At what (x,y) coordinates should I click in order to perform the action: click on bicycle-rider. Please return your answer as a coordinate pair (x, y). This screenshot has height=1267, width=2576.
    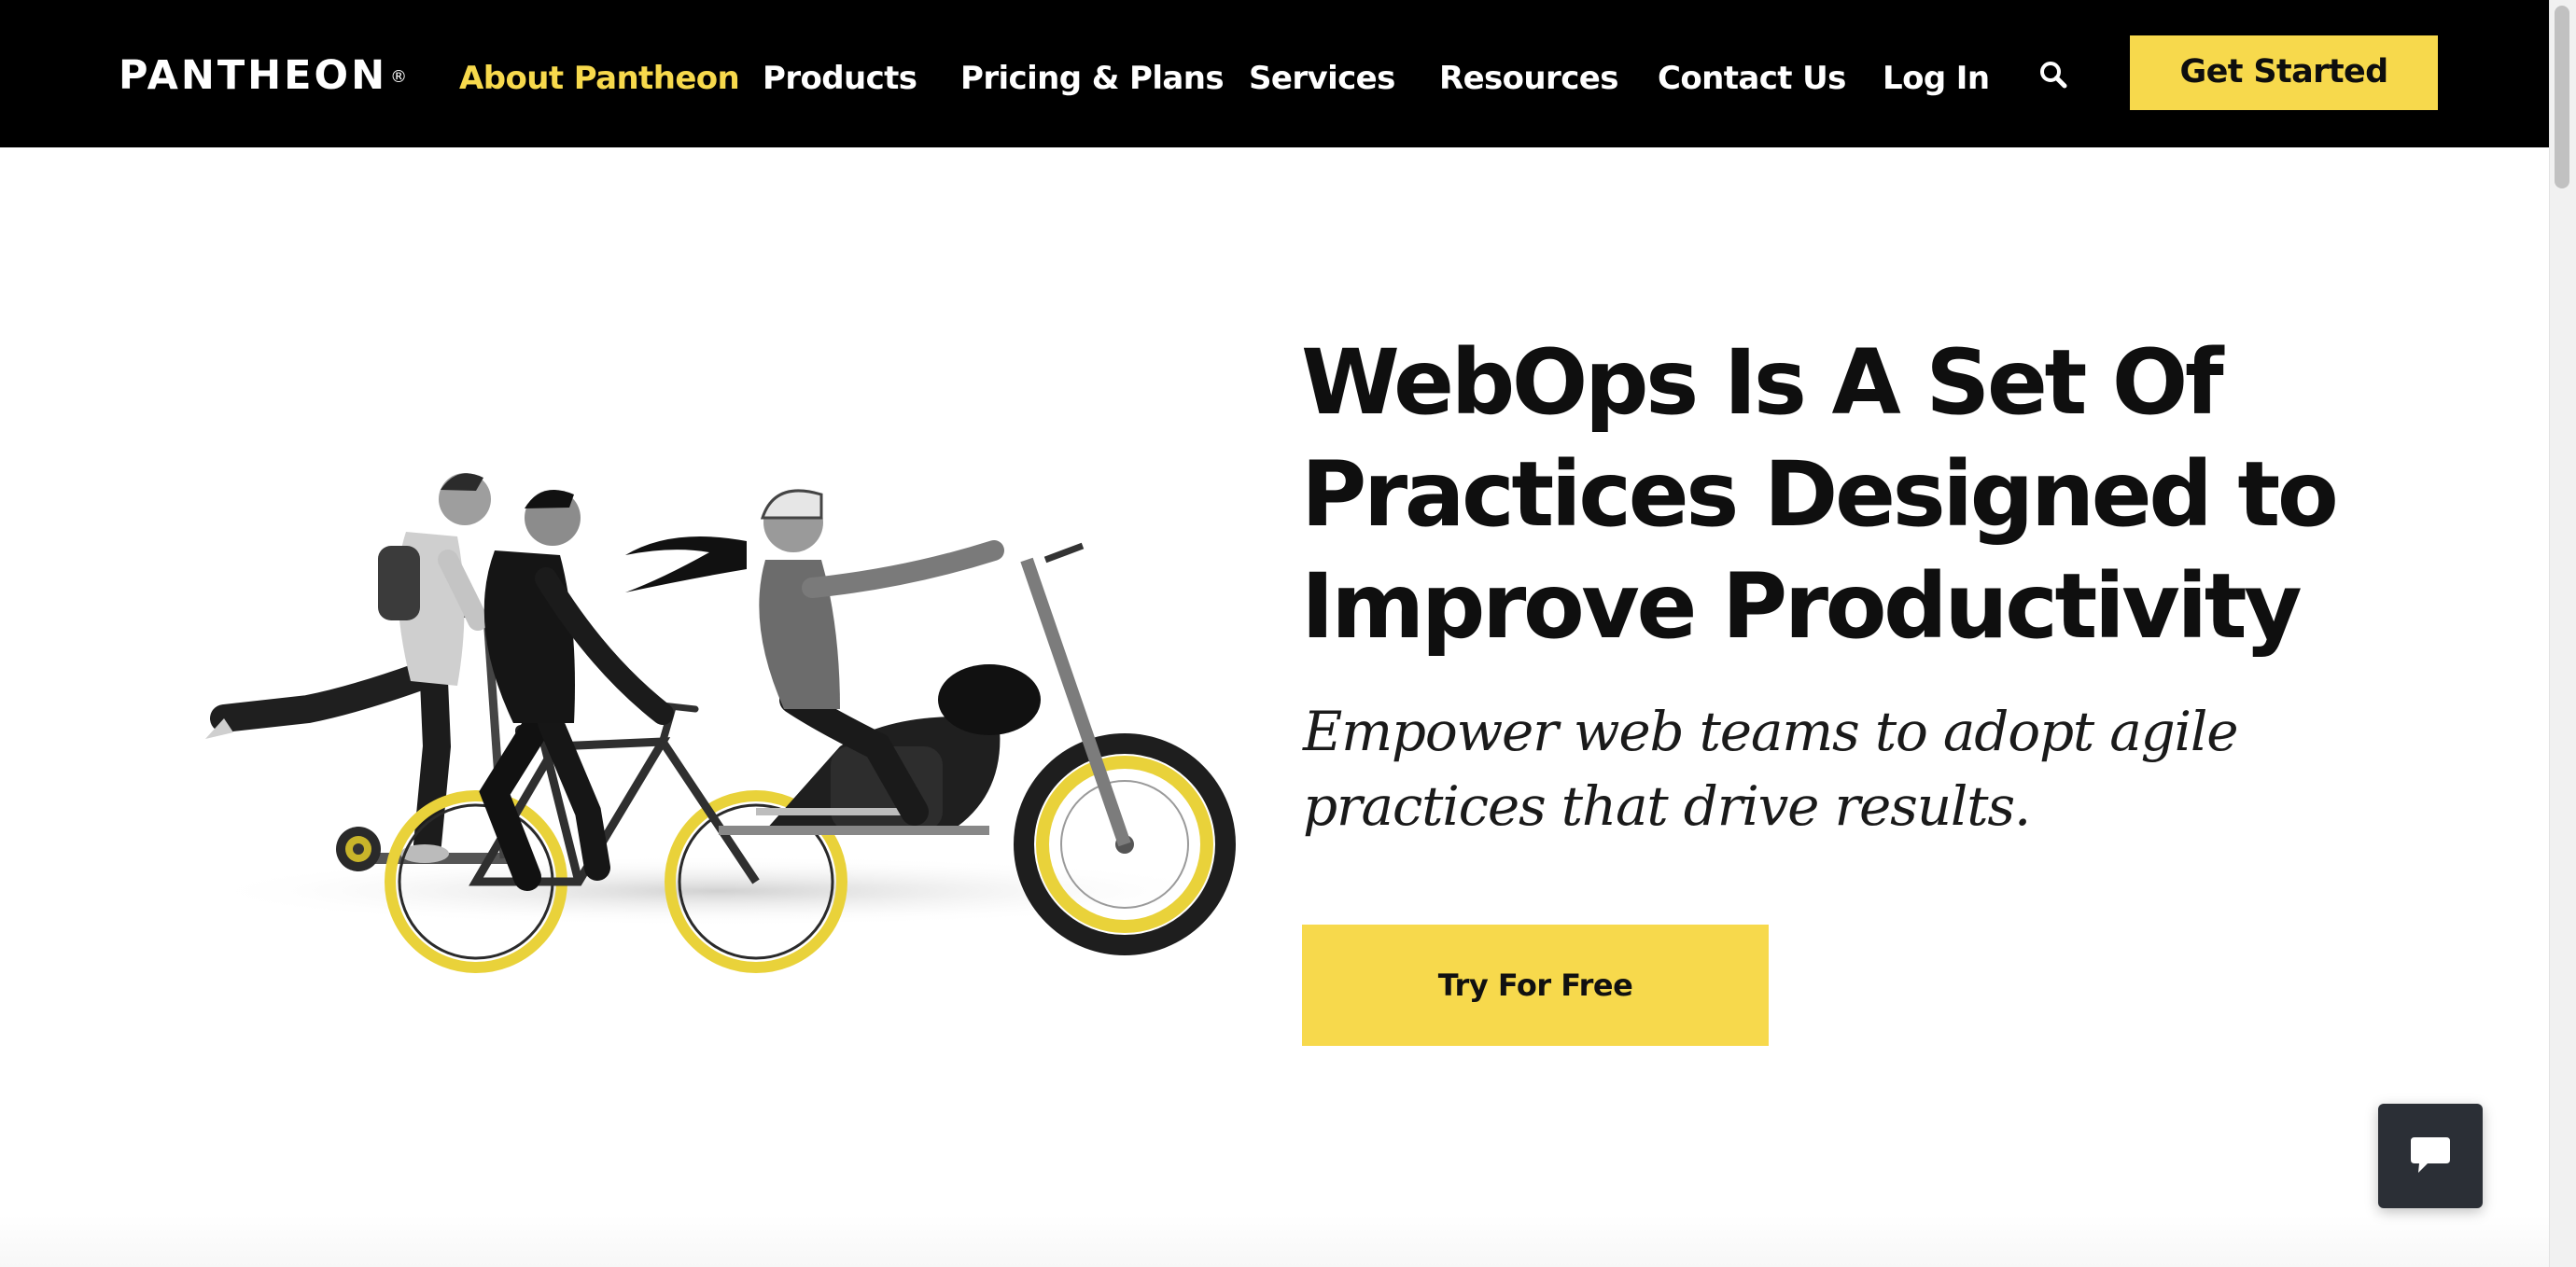
    Looking at the image, I should click on (576, 690).